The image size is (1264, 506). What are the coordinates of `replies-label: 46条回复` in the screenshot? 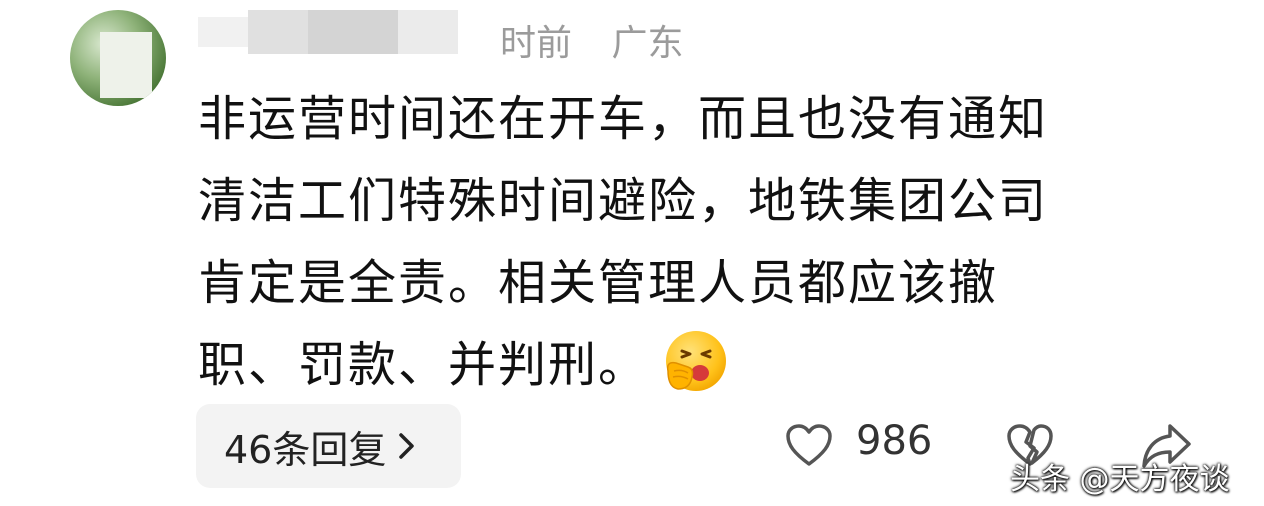 It's located at (305, 449).